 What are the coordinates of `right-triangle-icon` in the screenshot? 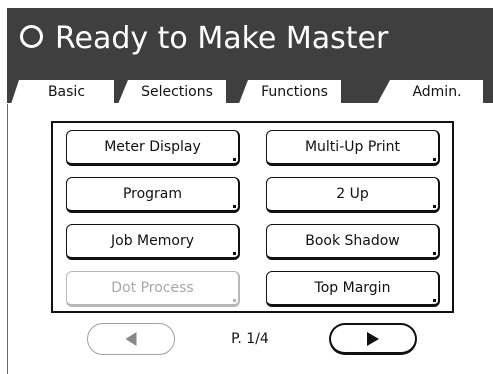 It's located at (373, 338).